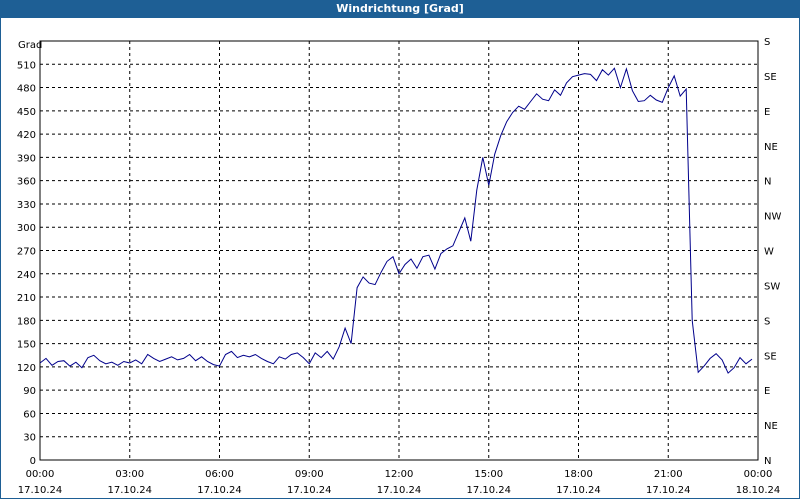 This screenshot has height=500, width=800. I want to click on y-tick-label: 240, so click(26, 275).